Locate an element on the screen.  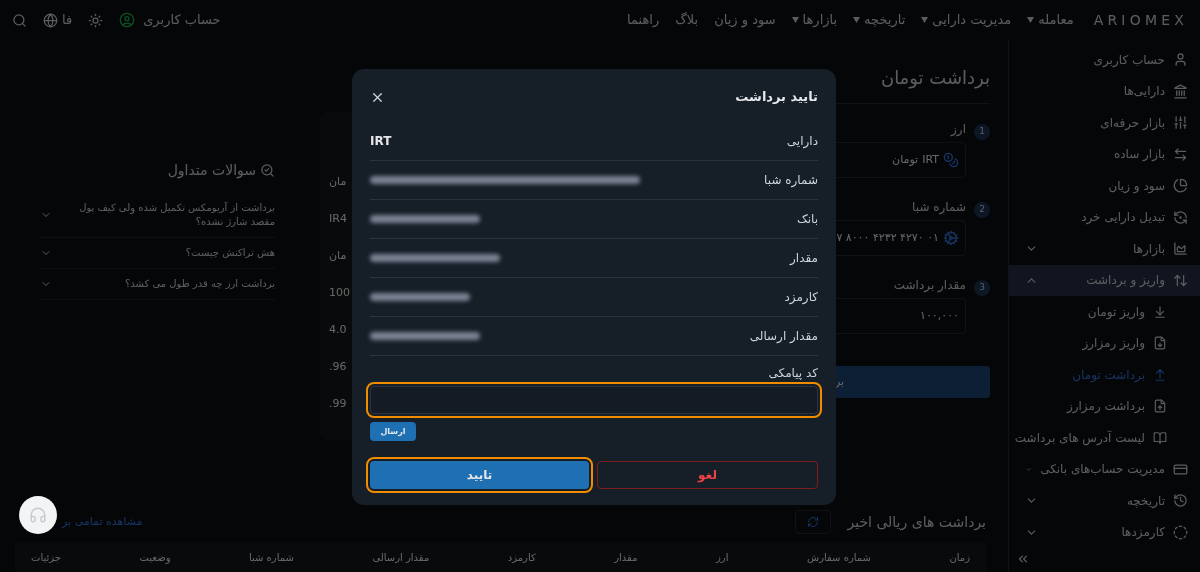
support-button is located at coordinates (38, 515).